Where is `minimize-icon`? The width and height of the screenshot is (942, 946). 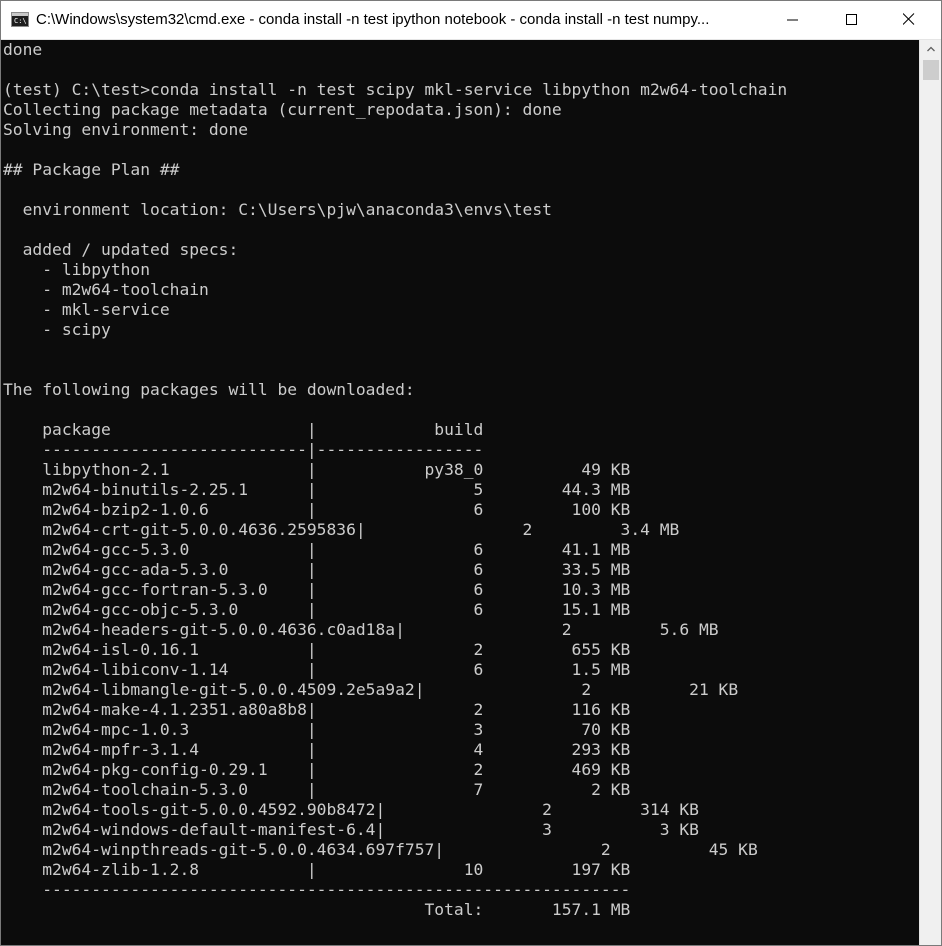 minimize-icon is located at coordinates (792, 20).